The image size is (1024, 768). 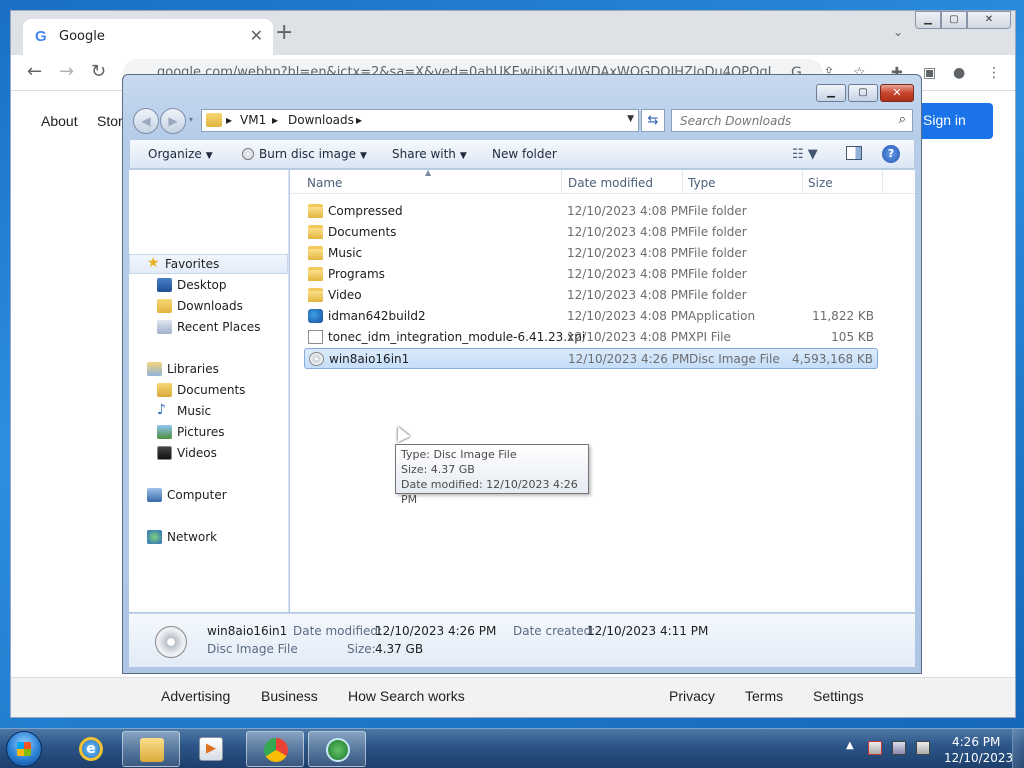 I want to click on explorer-back-icon: ◀, so click(x=146, y=121).